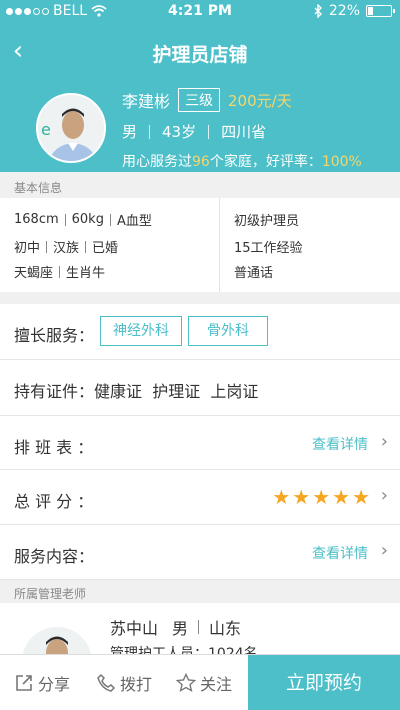  I want to click on manager-name: 苏中山, so click(134, 628).